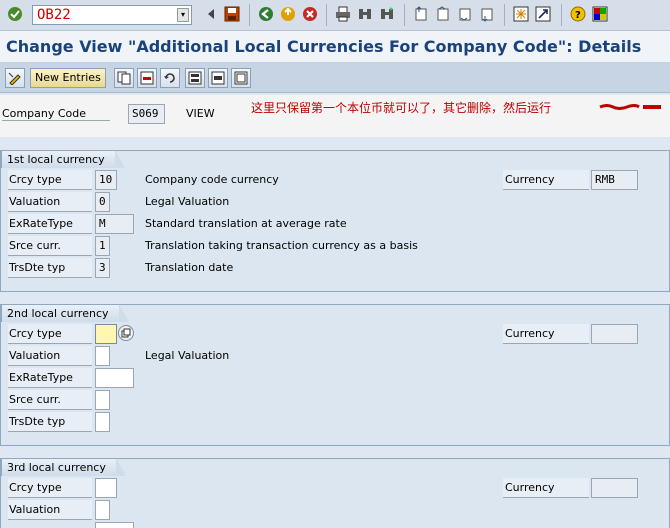 The height and width of the screenshot is (528, 670). What do you see at coordinates (63, 159) in the screenshot?
I see `group-title: 1st local currency` at bounding box center [63, 159].